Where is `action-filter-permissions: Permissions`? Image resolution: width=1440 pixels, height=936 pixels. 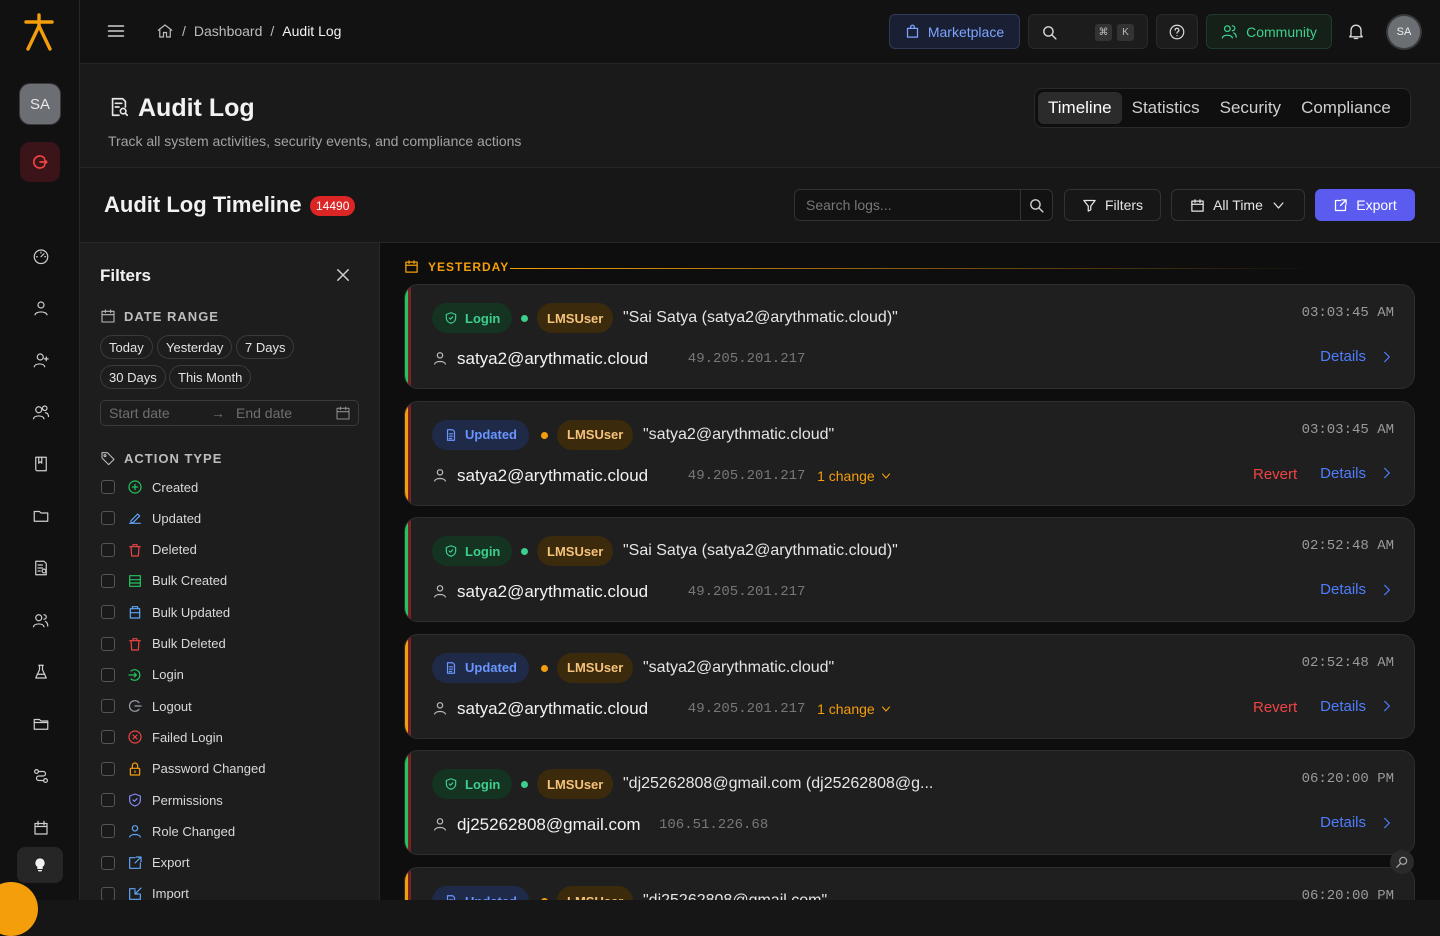
action-filter-permissions: Permissions is located at coordinates (162, 800).